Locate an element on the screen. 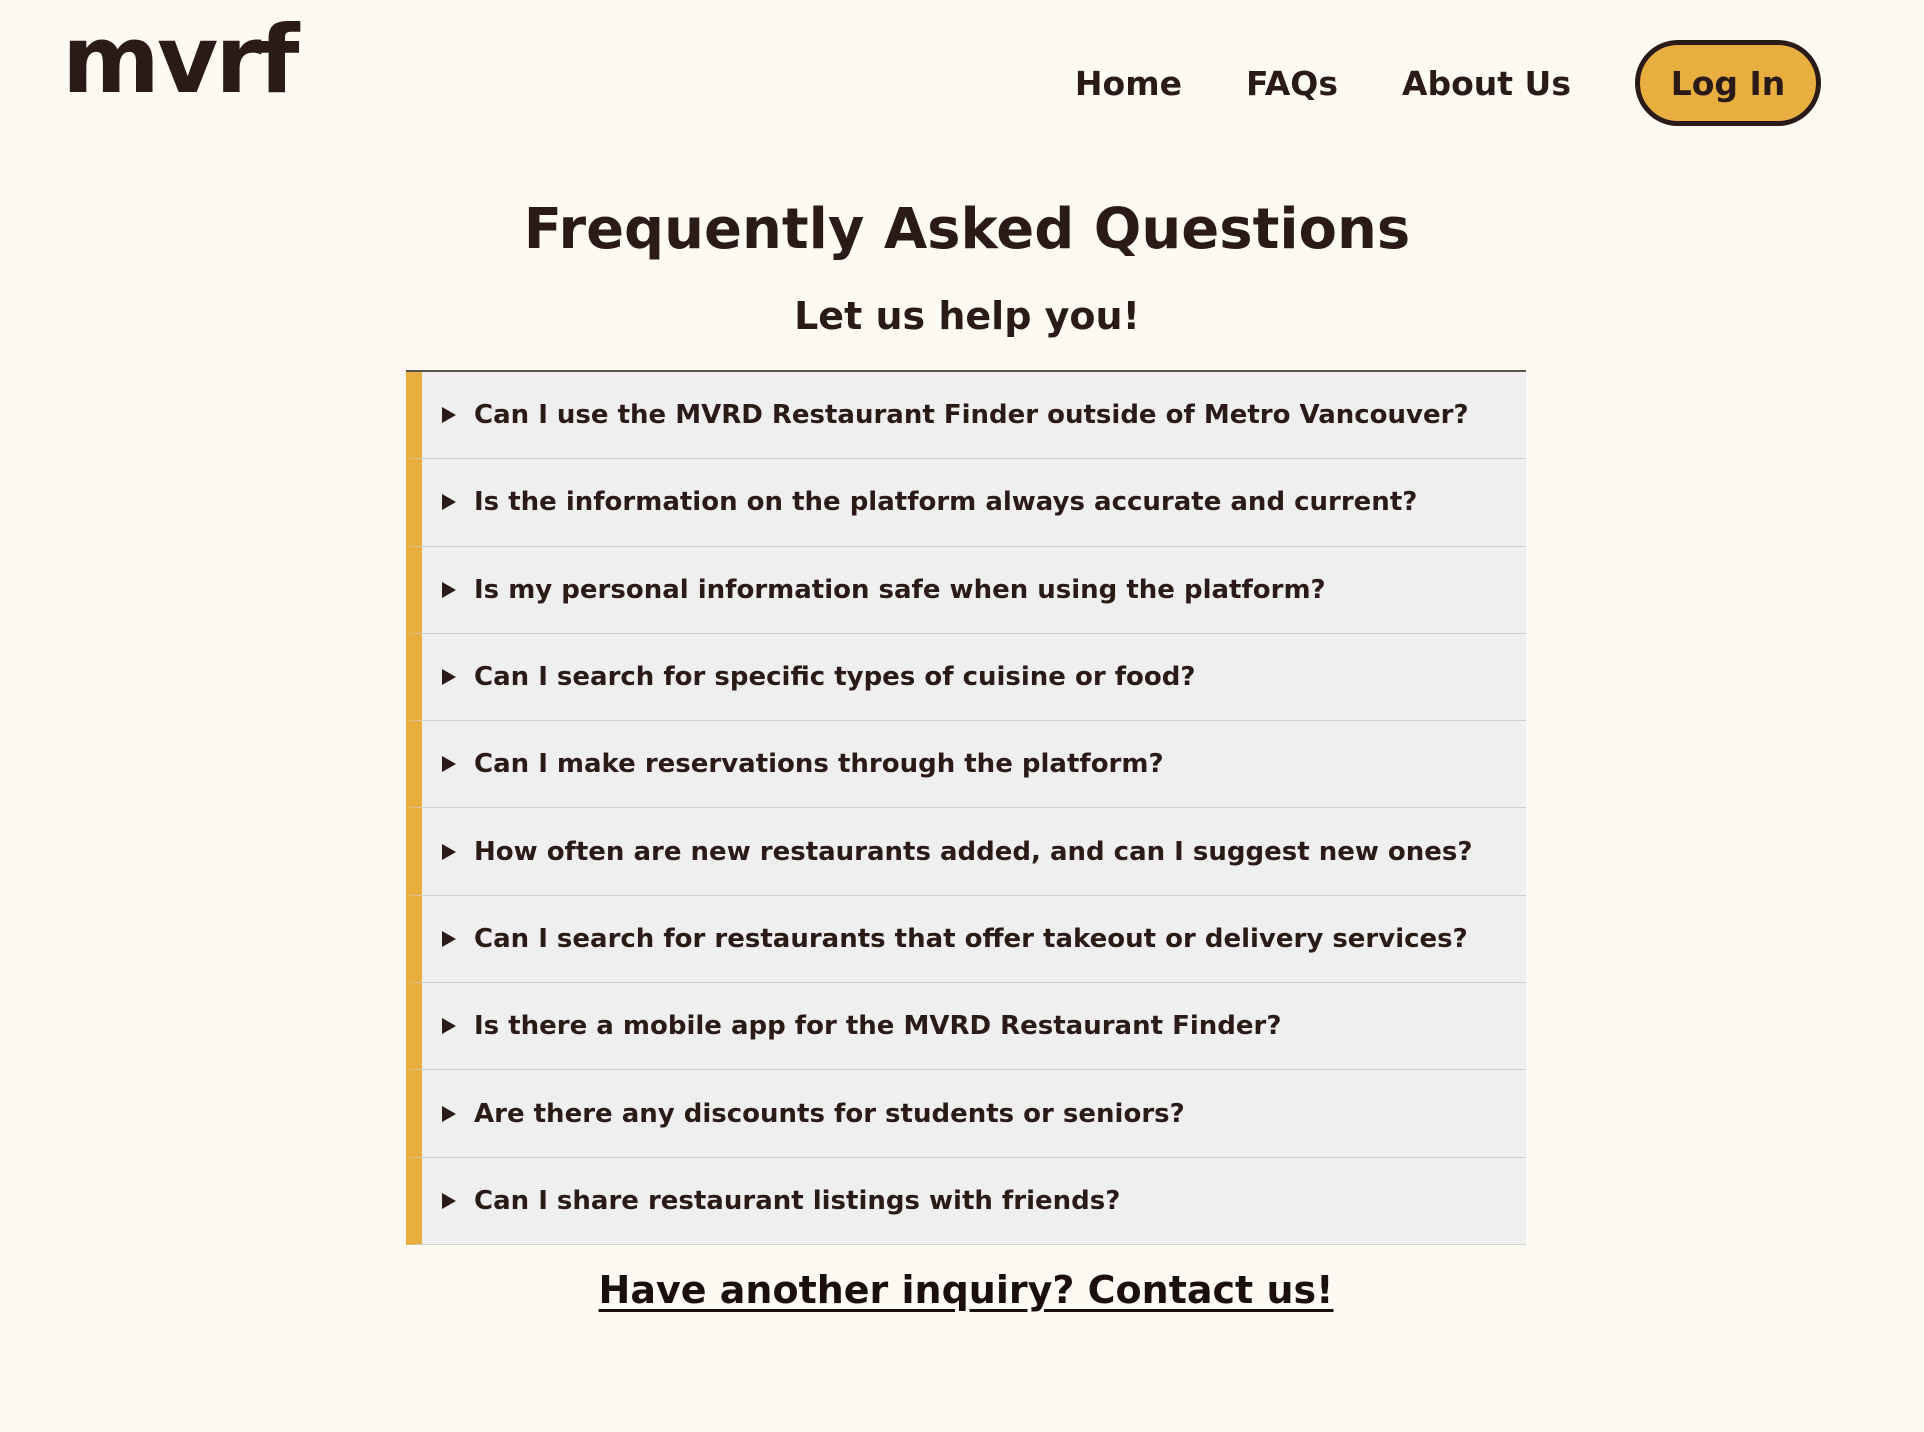 This screenshot has width=1924, height=1432. nav-faqs-link: FAQs is located at coordinates (1292, 83).